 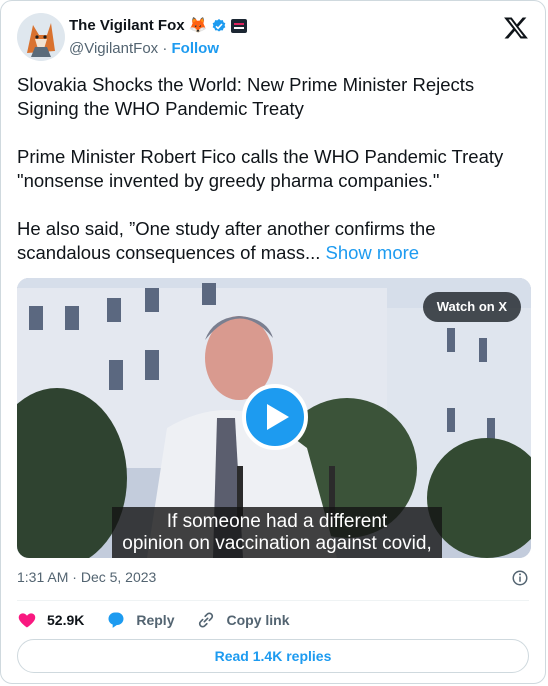 I want to click on handle-row: @VigilantFox · Follow, so click(x=158, y=49).